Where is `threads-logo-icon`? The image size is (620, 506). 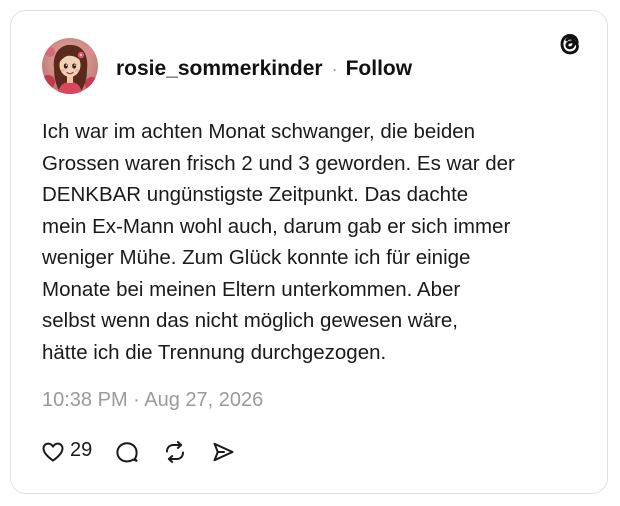
threads-logo-icon is located at coordinates (570, 44).